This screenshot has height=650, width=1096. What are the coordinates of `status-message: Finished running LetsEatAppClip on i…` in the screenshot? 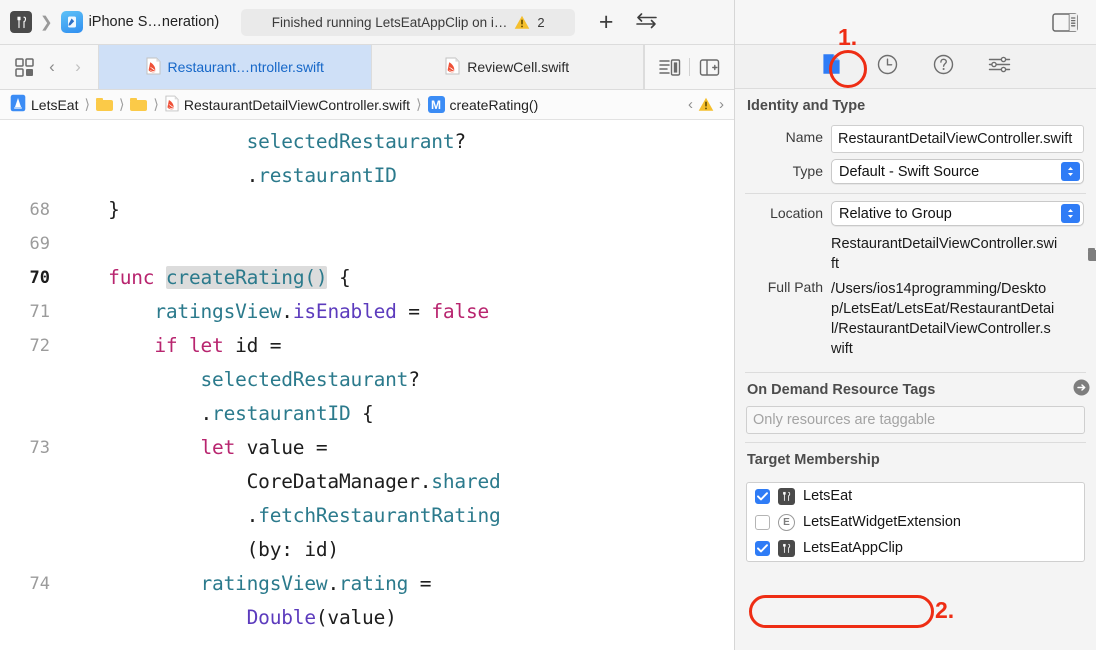 It's located at (389, 22).